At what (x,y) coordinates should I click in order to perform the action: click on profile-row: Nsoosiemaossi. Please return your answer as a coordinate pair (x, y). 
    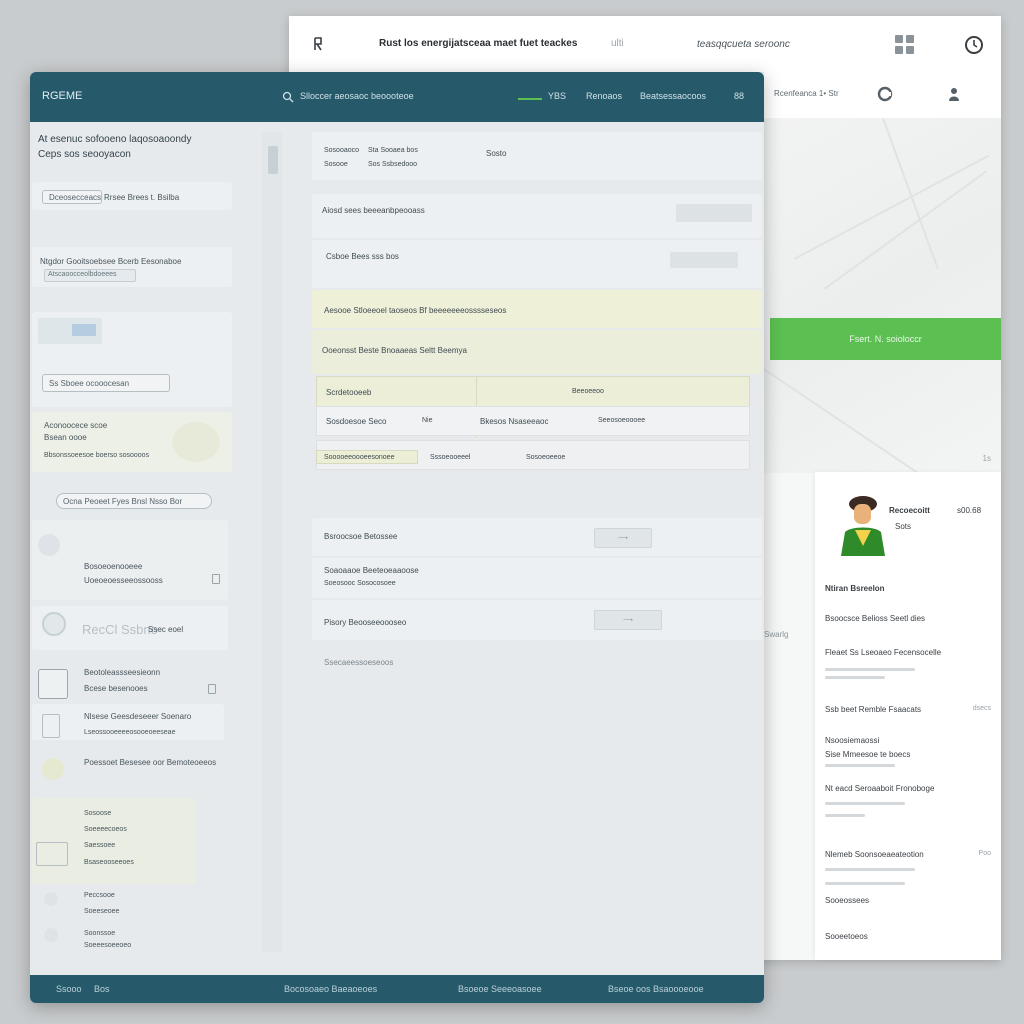
    Looking at the image, I should click on (852, 740).